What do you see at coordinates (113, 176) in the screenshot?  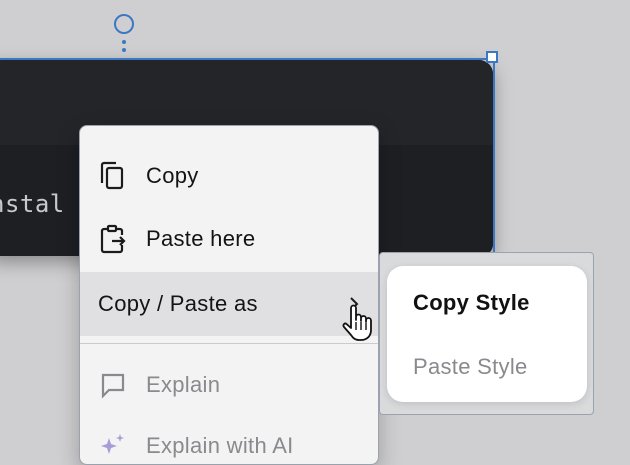 I see `copy-icon` at bounding box center [113, 176].